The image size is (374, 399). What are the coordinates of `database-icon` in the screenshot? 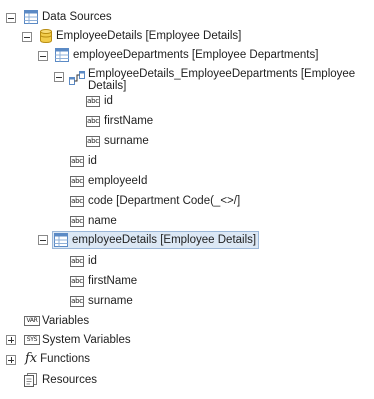 It's located at (46, 36).